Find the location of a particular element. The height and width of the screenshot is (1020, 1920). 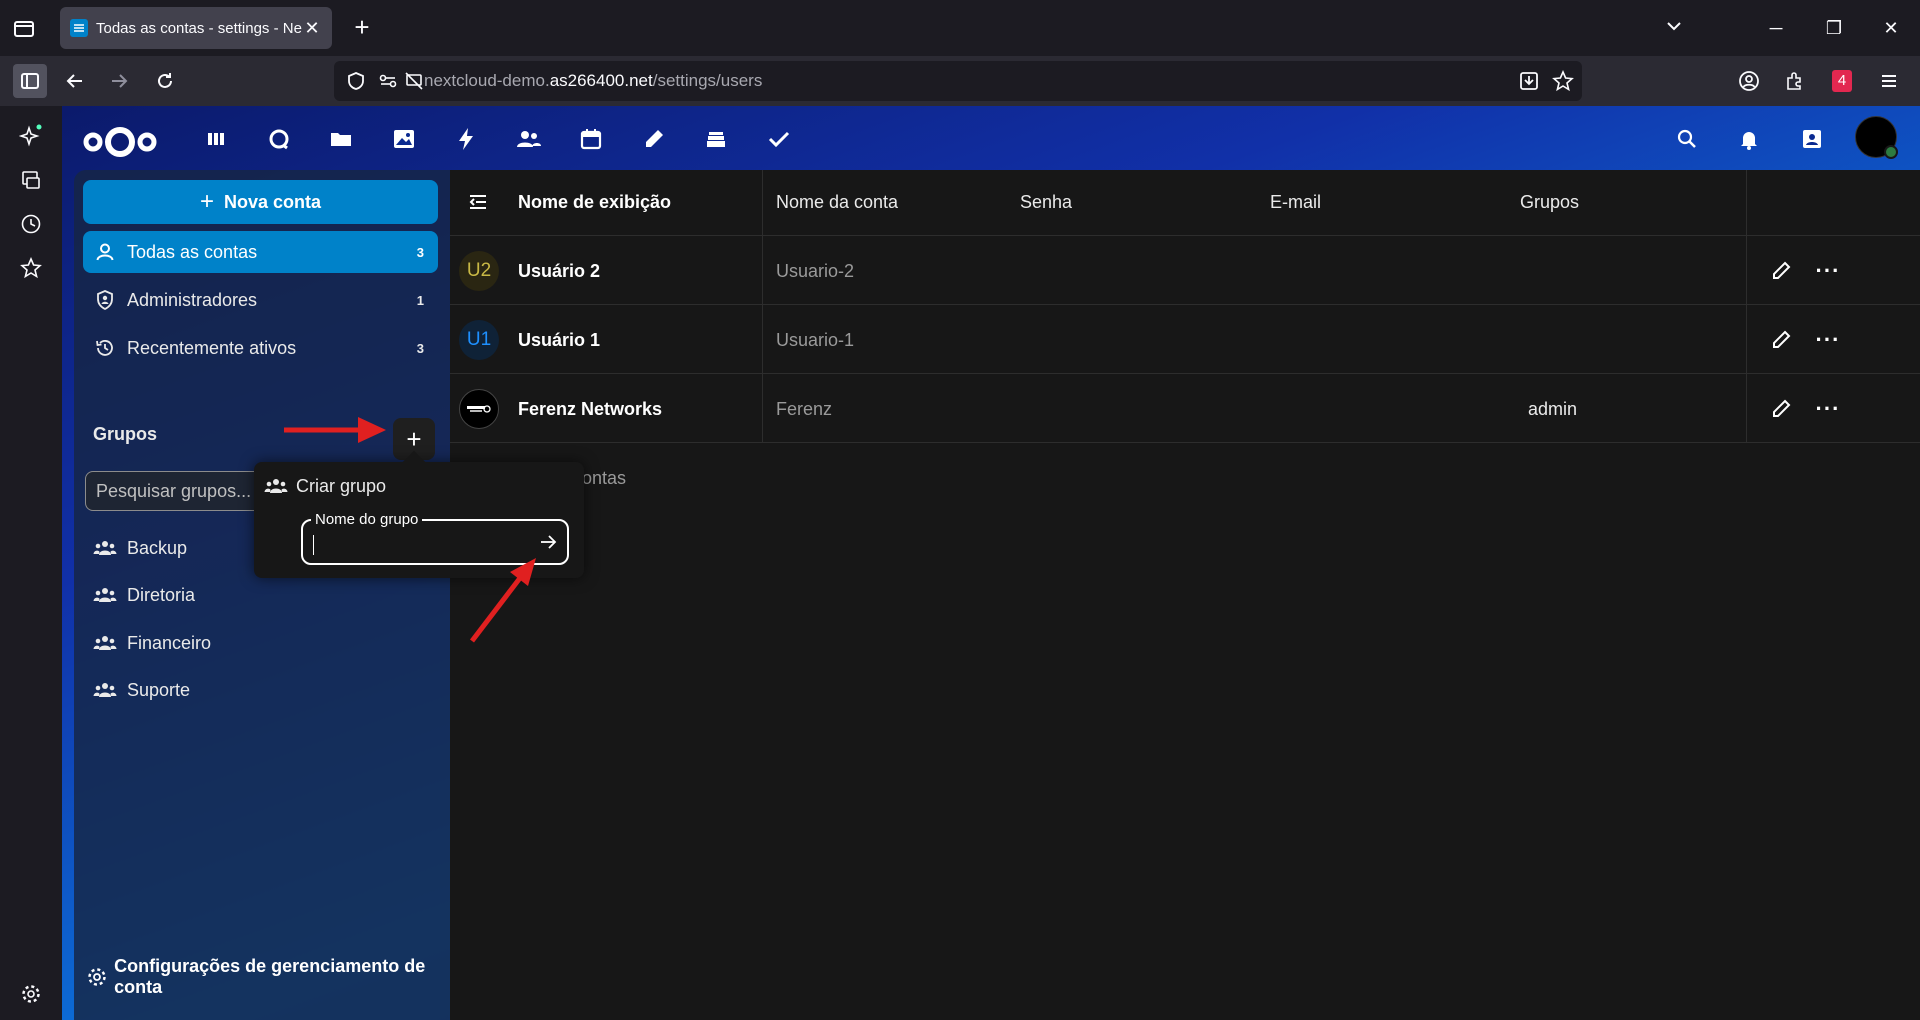

header-account-name: Nome da conta is located at coordinates (837, 202).